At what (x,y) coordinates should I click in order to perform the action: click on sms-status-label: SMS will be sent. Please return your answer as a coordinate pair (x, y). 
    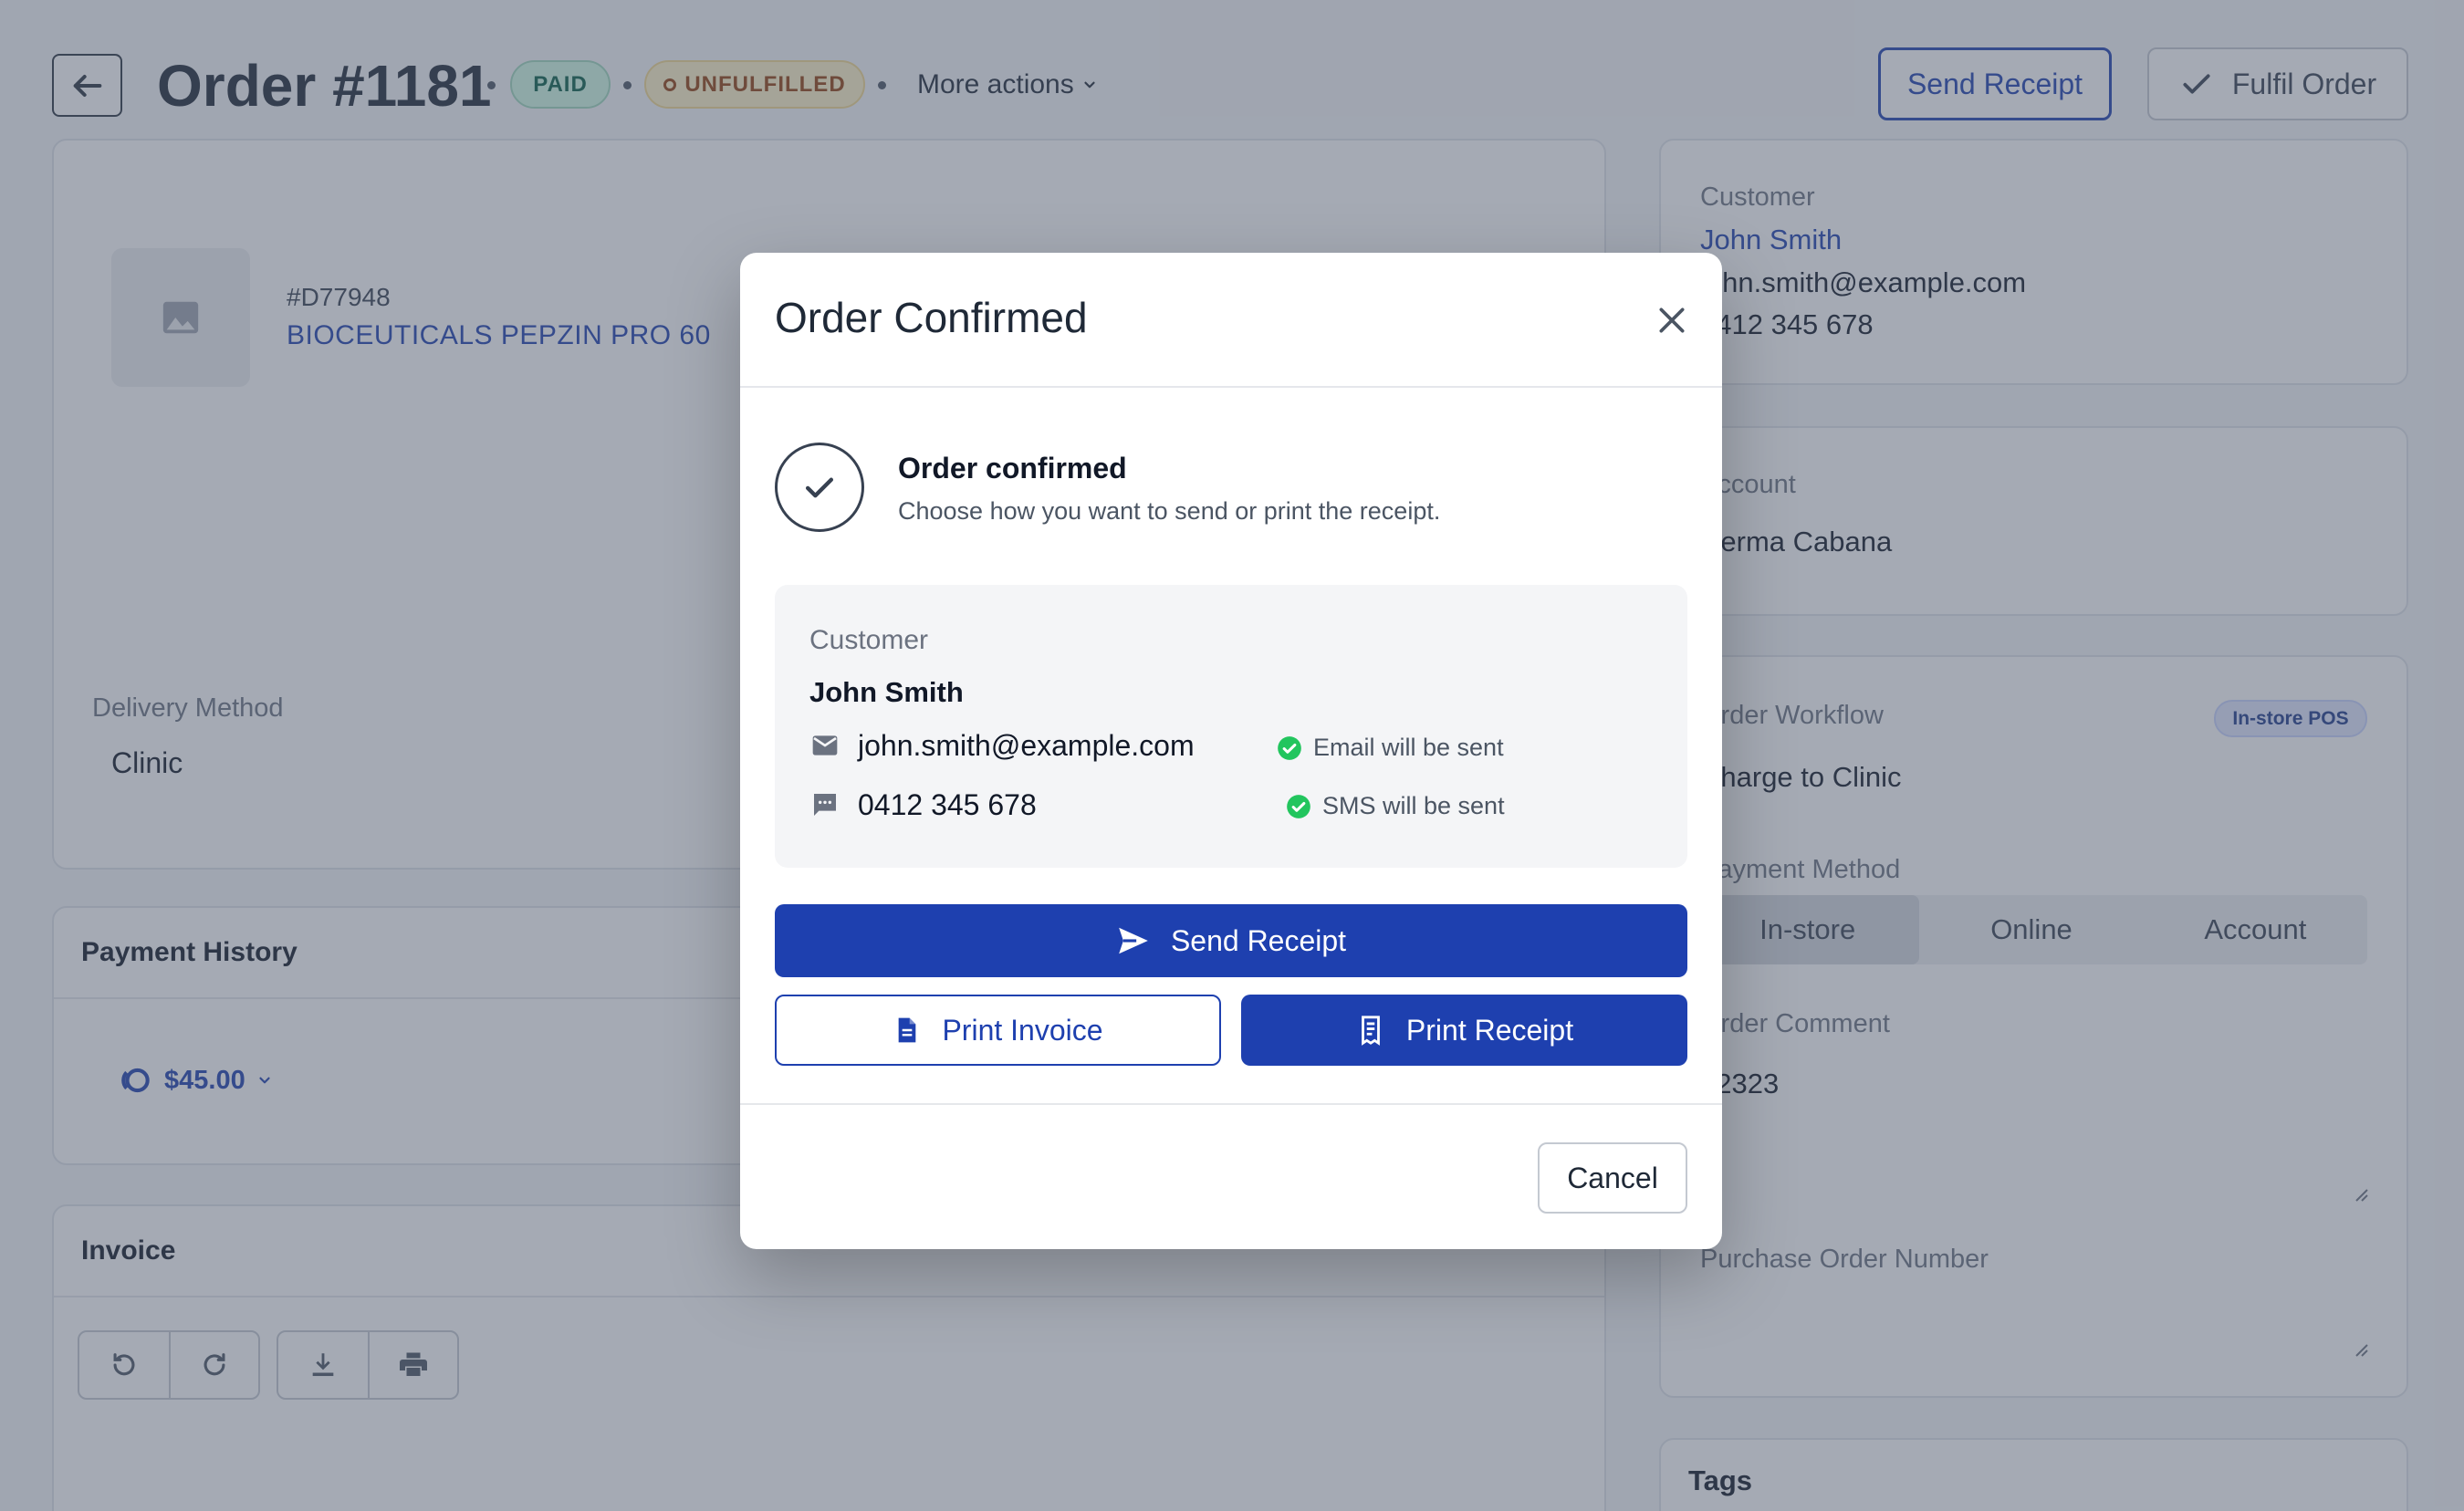
    Looking at the image, I should click on (1413, 806).